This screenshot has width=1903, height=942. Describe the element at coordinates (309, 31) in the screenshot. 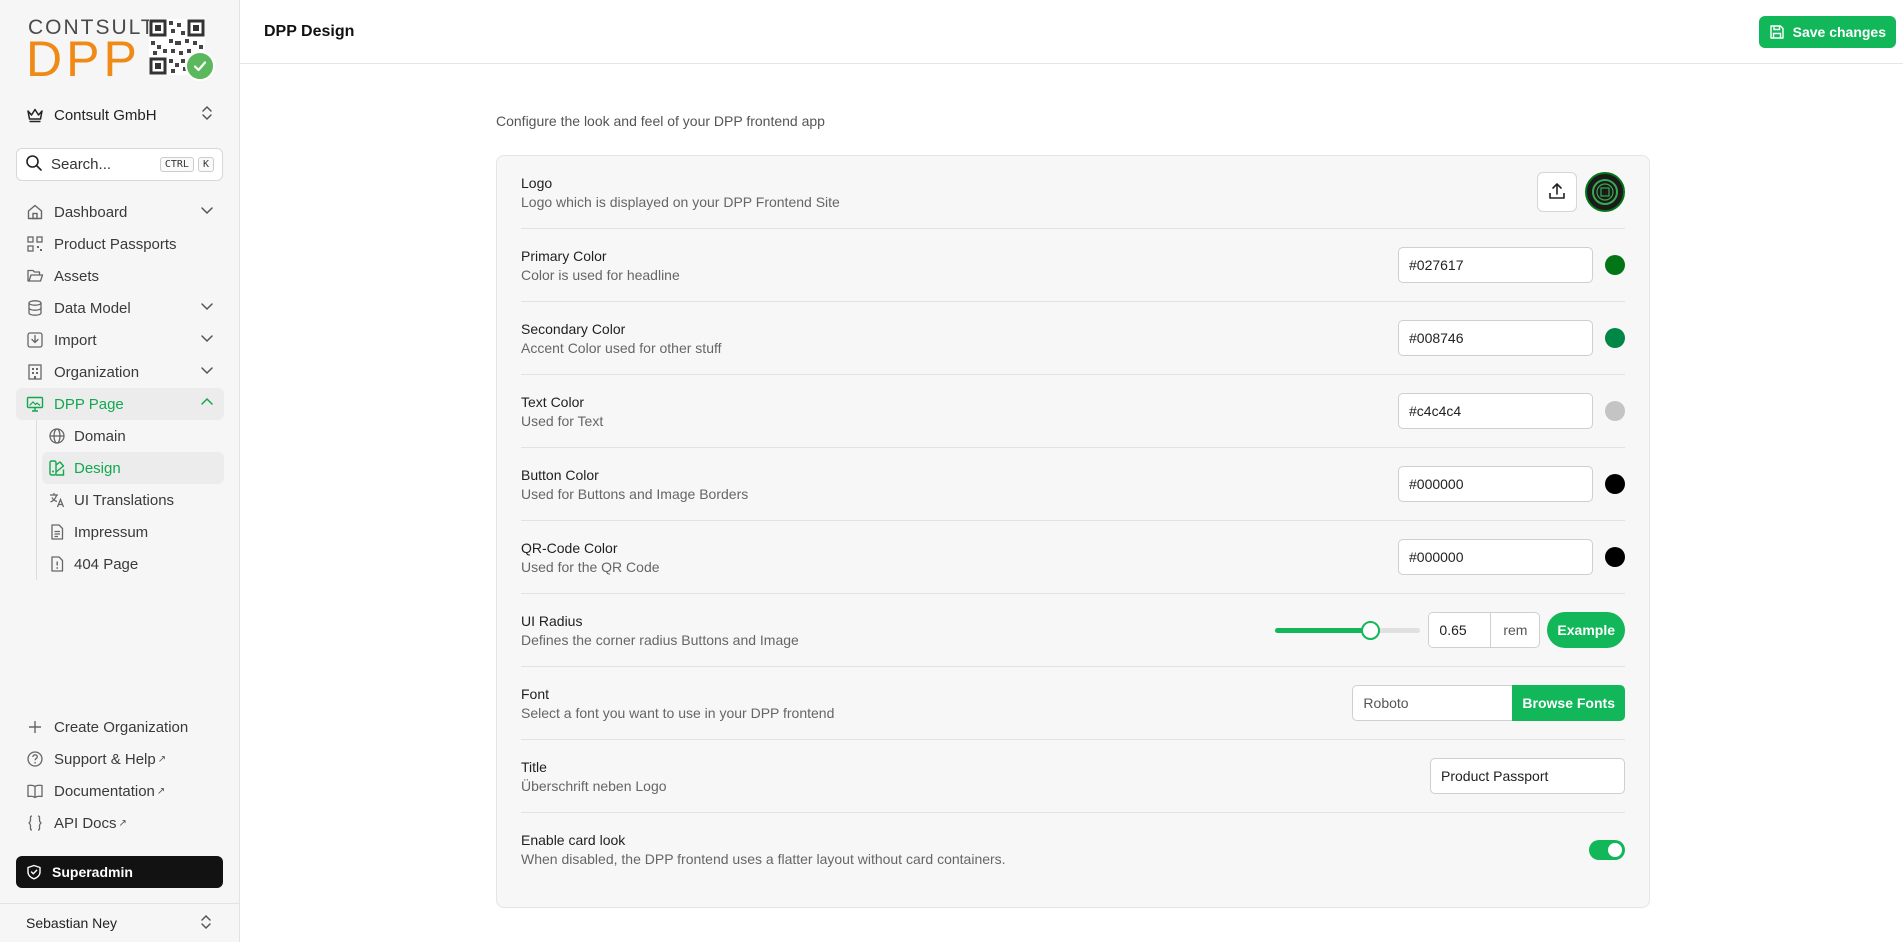

I see `page-title: DPP Design` at that location.